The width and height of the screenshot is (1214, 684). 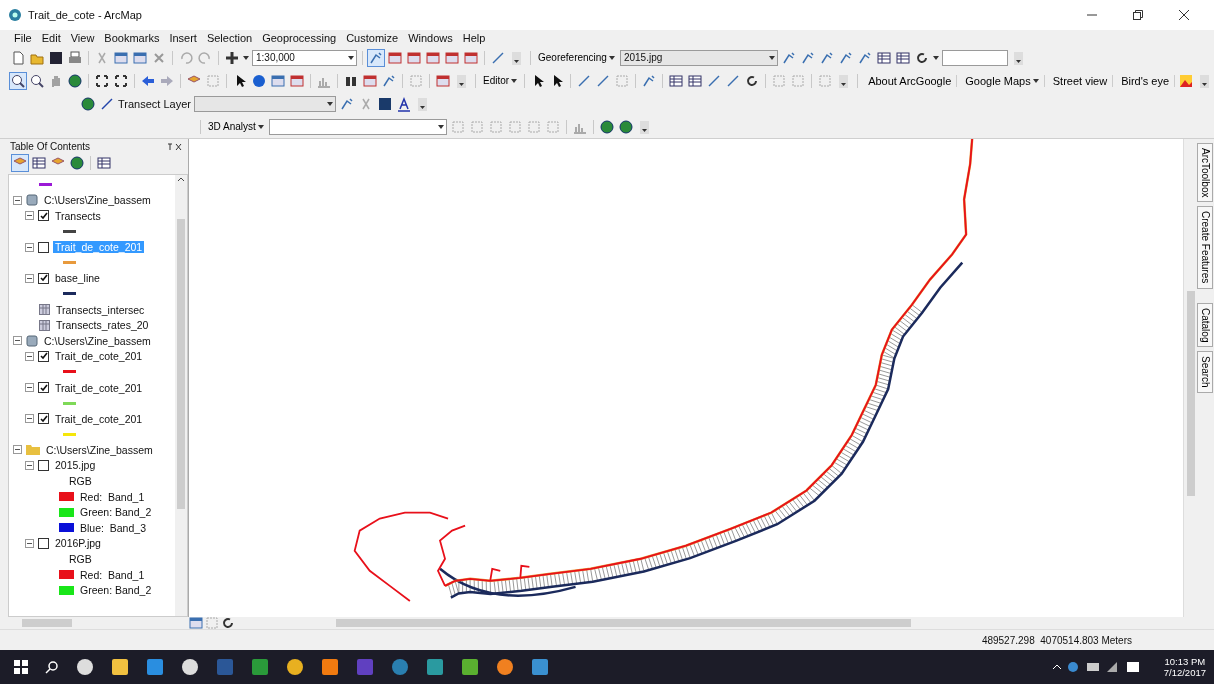 What do you see at coordinates (18, 57) in the screenshot?
I see `page-icon` at bounding box center [18, 57].